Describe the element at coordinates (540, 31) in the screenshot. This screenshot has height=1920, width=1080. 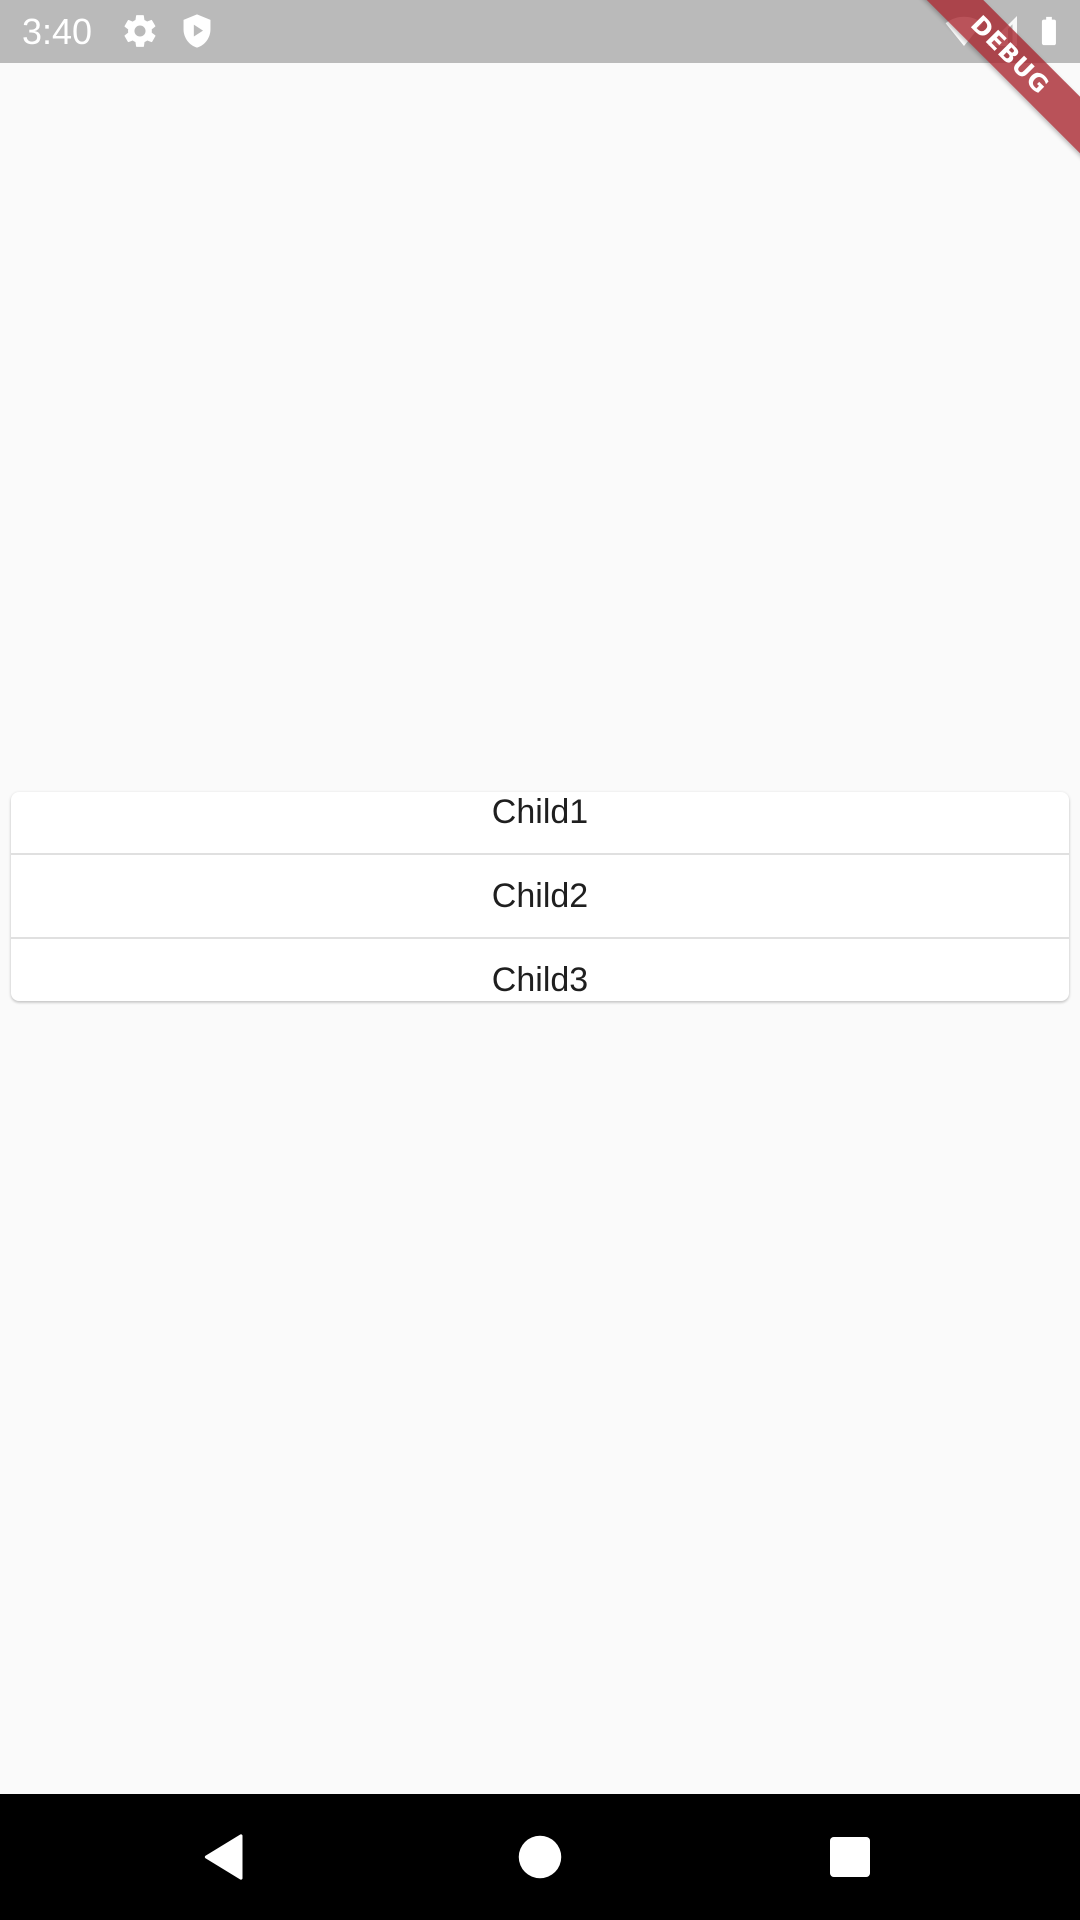
I see `status-bar: 3:40` at that location.